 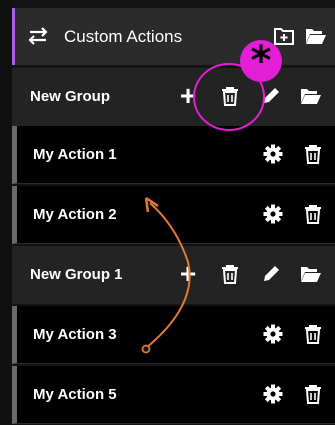 What do you see at coordinates (75, 334) in the screenshot?
I see `action-label: My Action 3` at bounding box center [75, 334].